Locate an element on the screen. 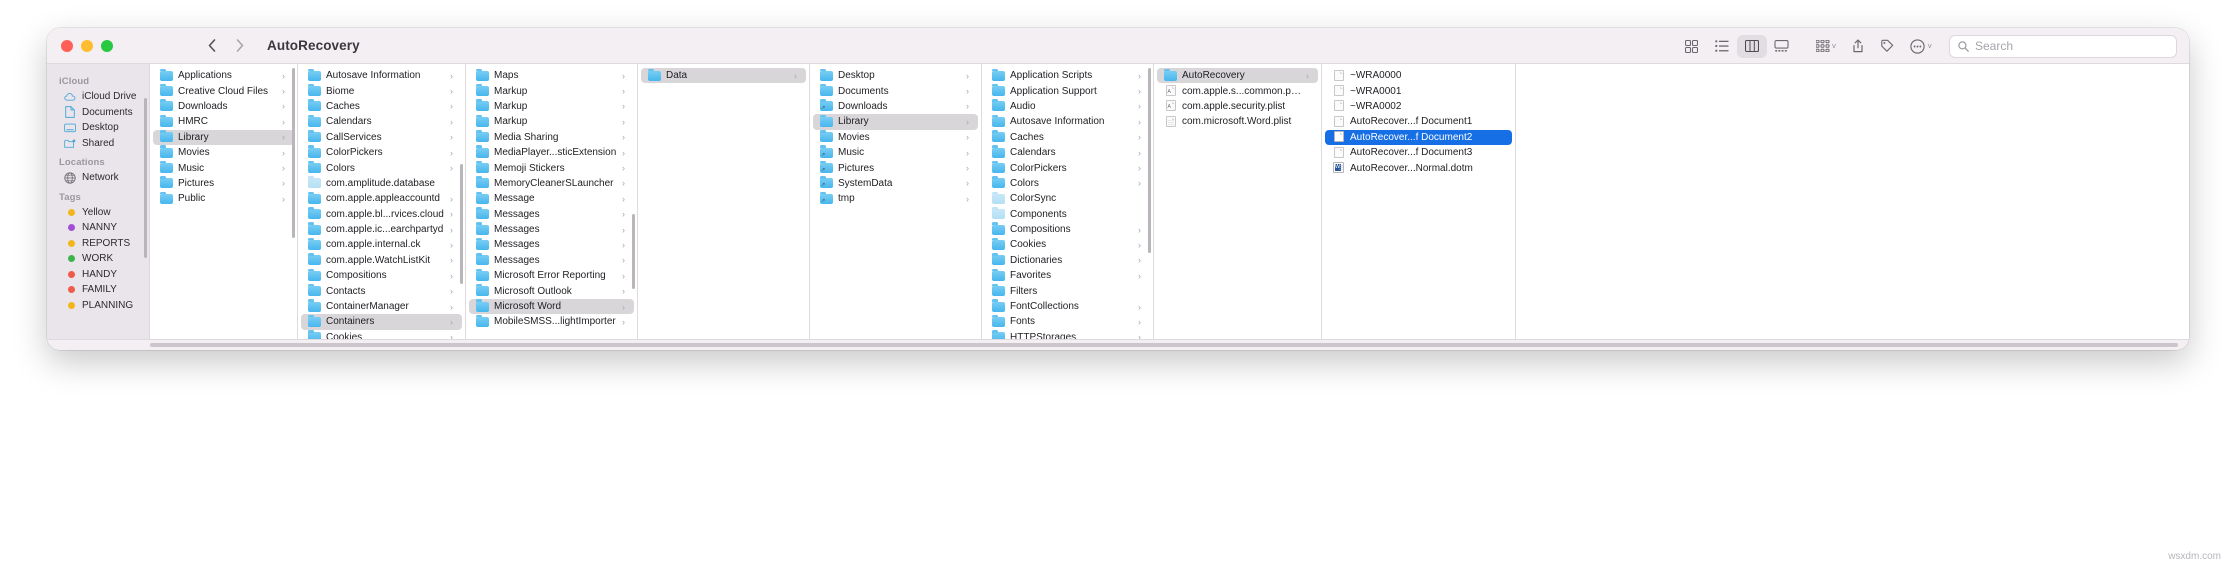 This screenshot has height=568, width=2235. list-view-icon is located at coordinates (1722, 46).